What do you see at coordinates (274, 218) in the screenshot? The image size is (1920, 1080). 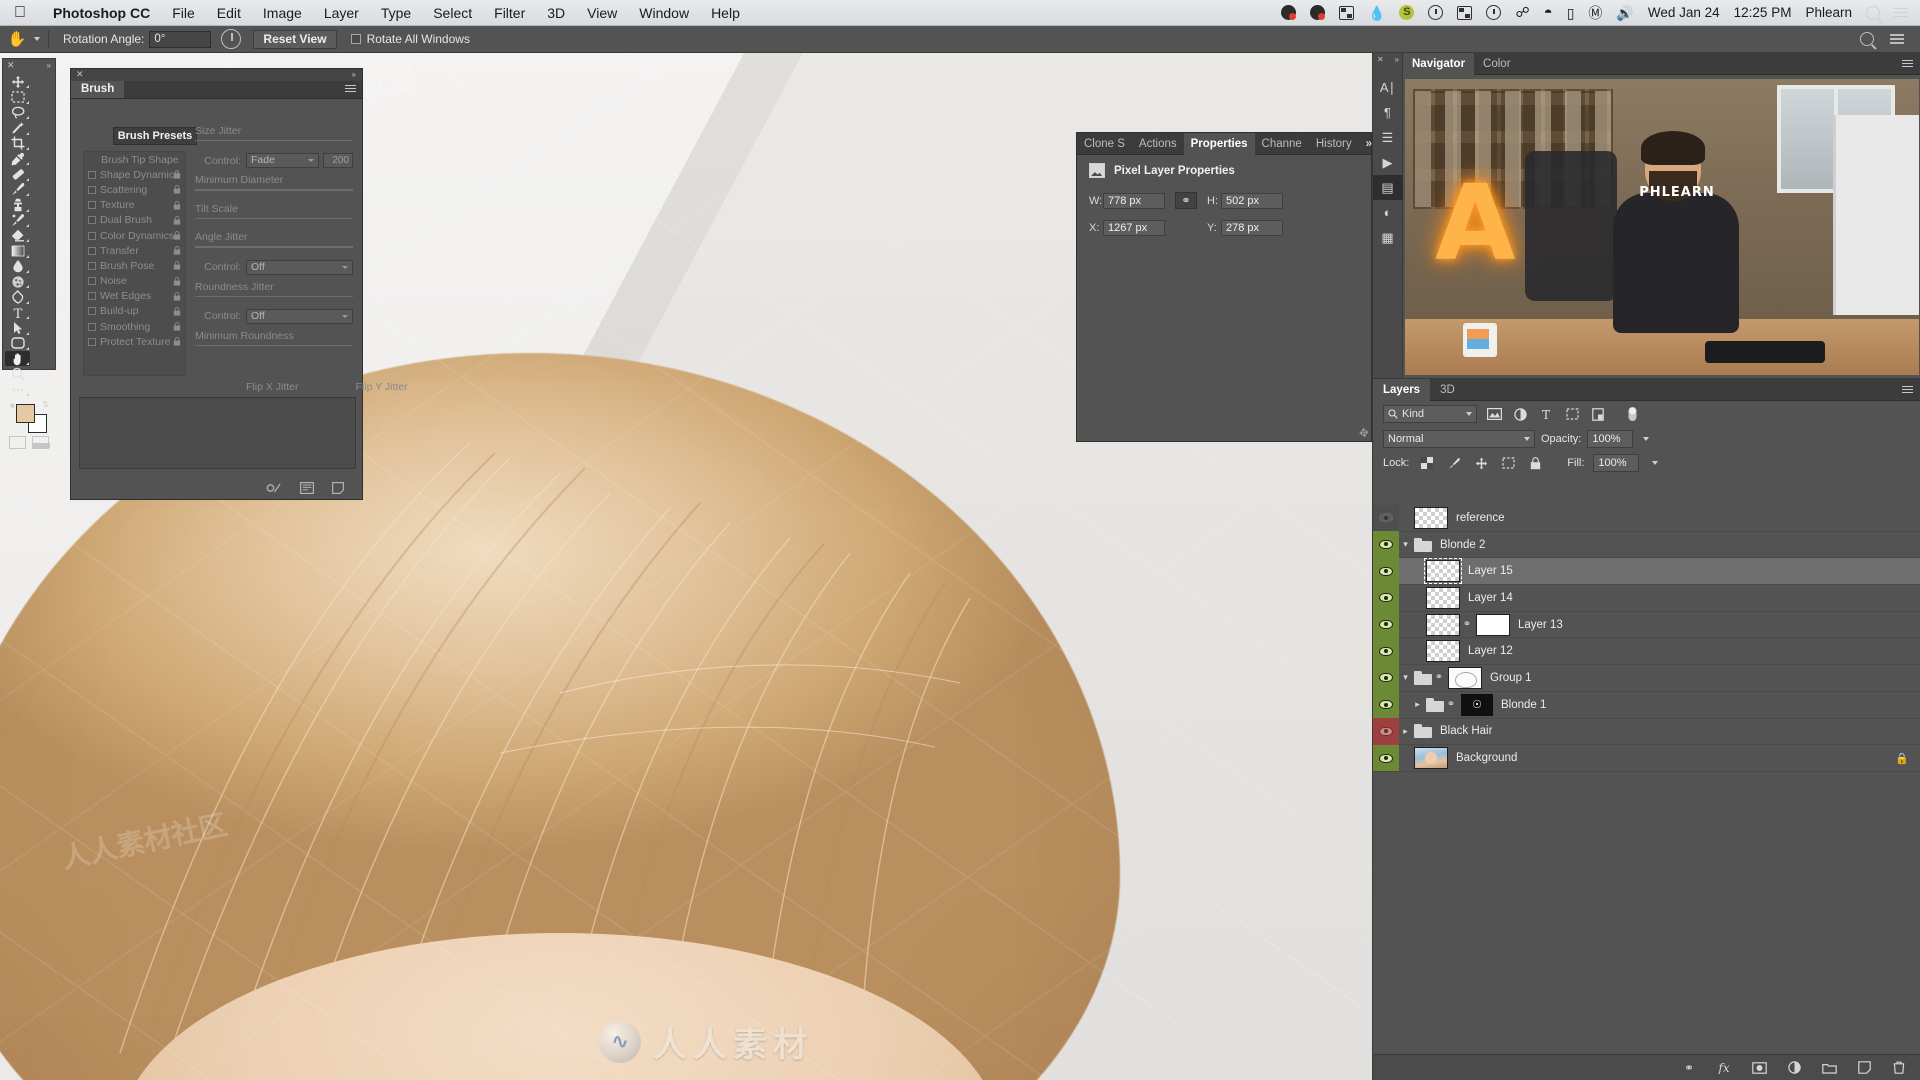 I see `tilt-scale-slider` at bounding box center [274, 218].